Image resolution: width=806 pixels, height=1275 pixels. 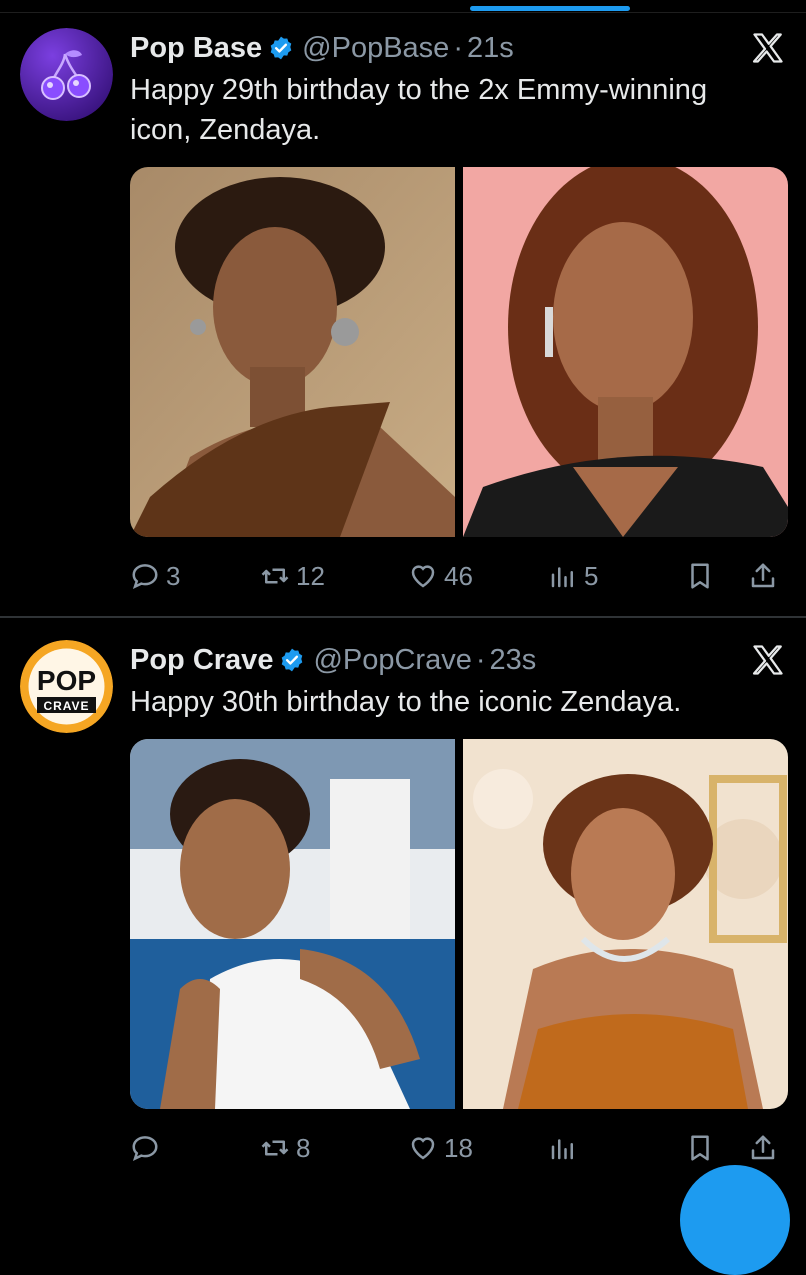 What do you see at coordinates (292, 576) in the screenshot?
I see `repost-button: 12` at bounding box center [292, 576].